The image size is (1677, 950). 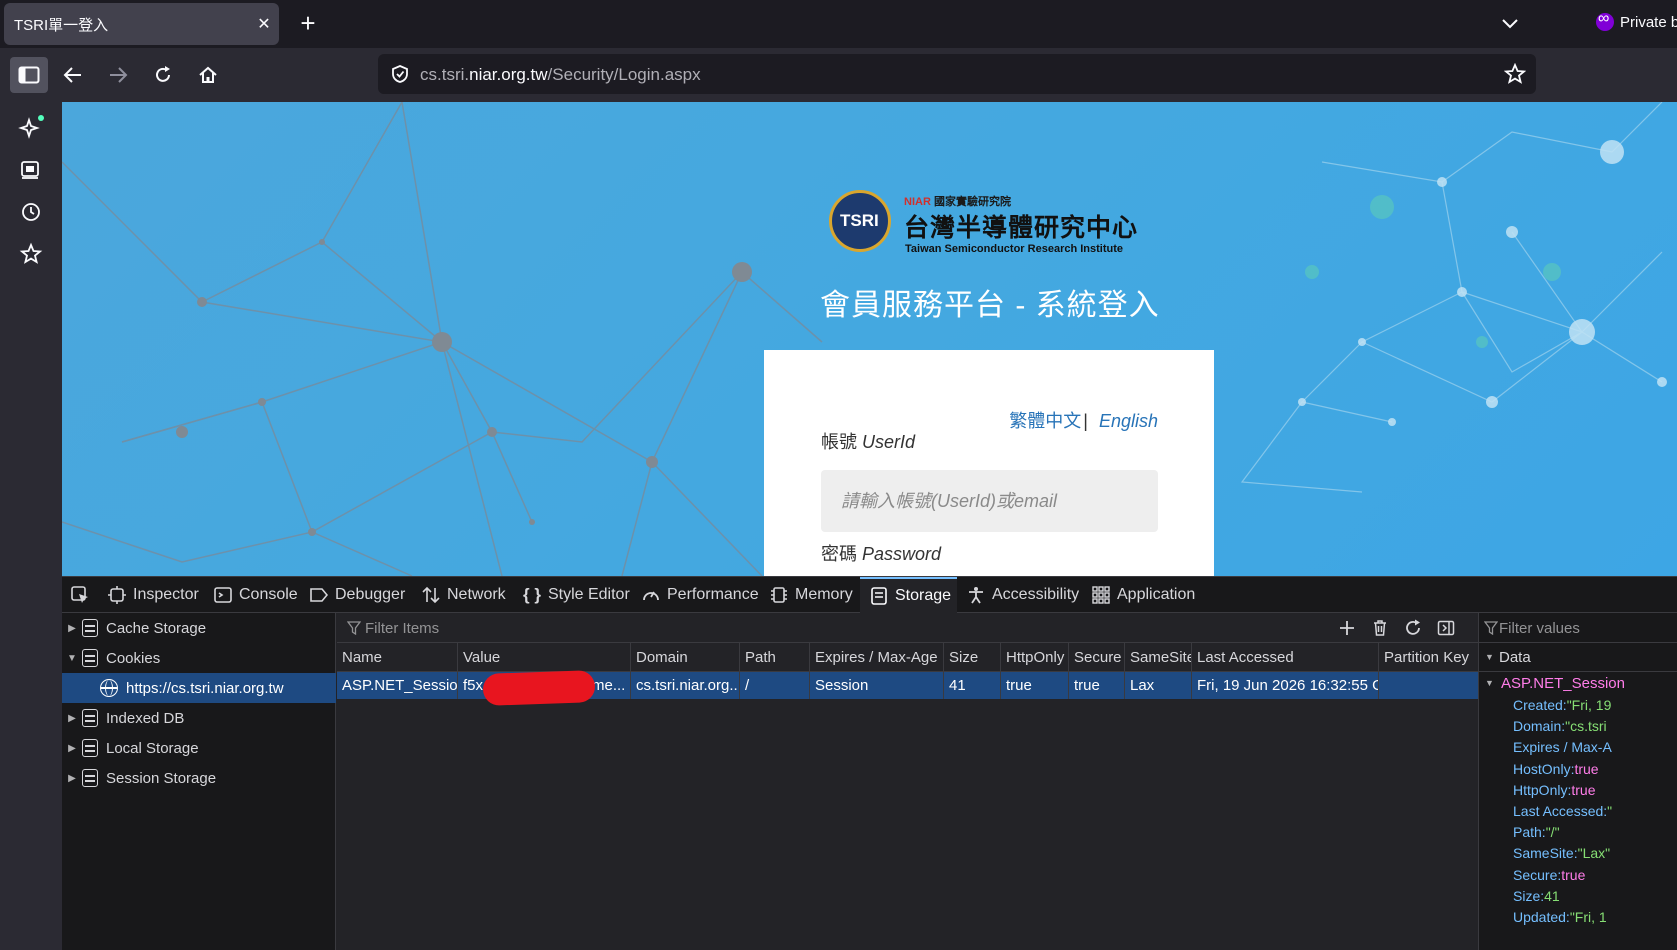 What do you see at coordinates (31, 170) in the screenshot?
I see `synced-tabs-icon` at bounding box center [31, 170].